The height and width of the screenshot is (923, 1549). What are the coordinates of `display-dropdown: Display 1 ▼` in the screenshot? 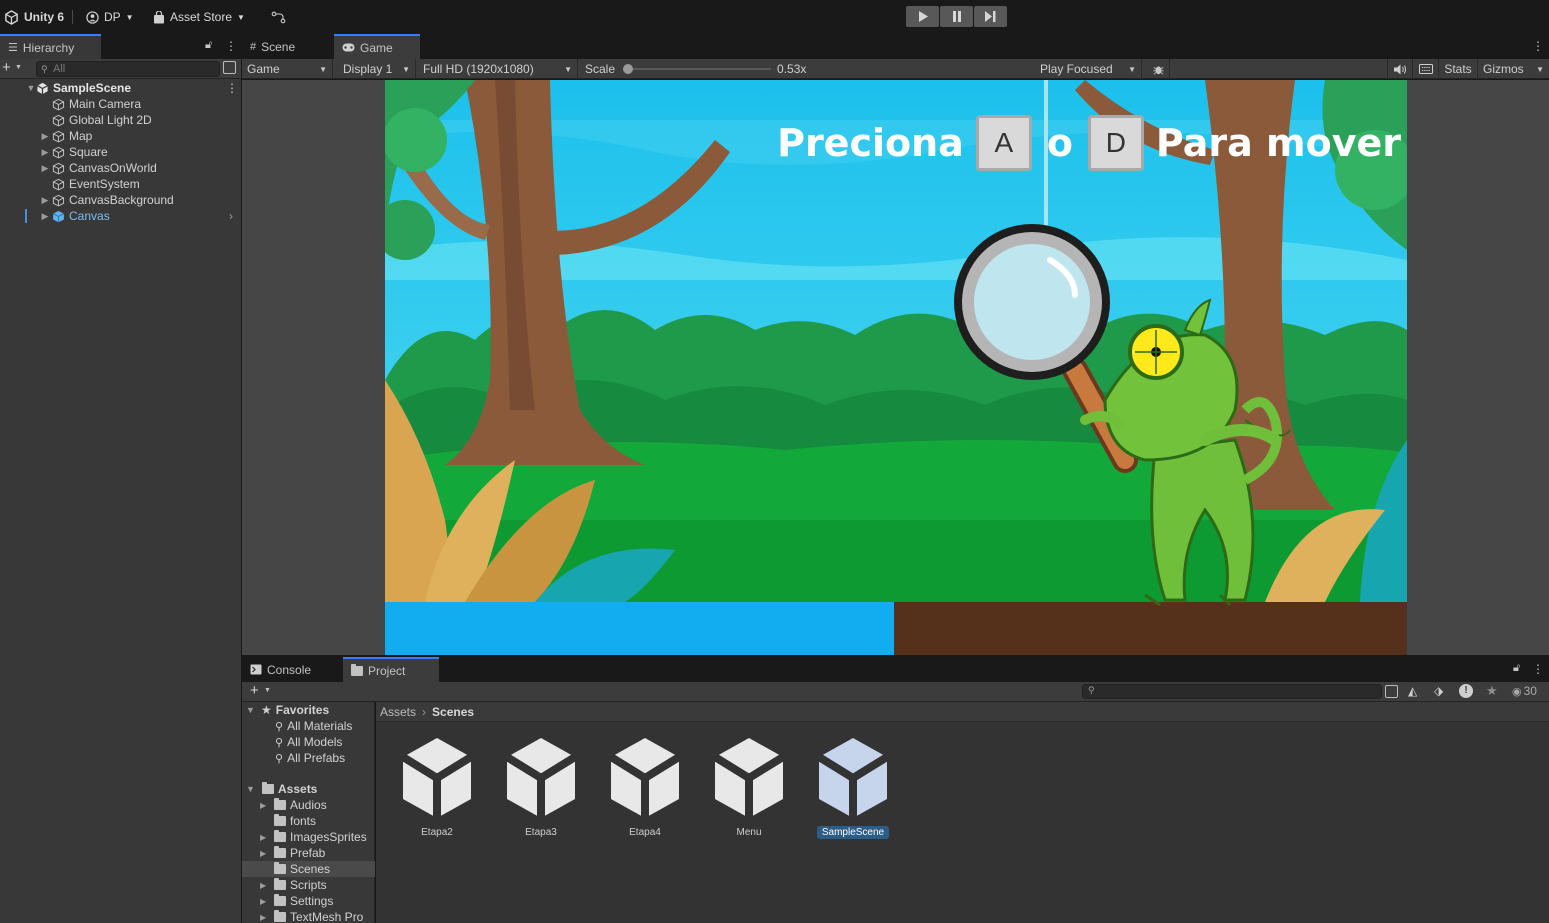 It's located at (377, 69).